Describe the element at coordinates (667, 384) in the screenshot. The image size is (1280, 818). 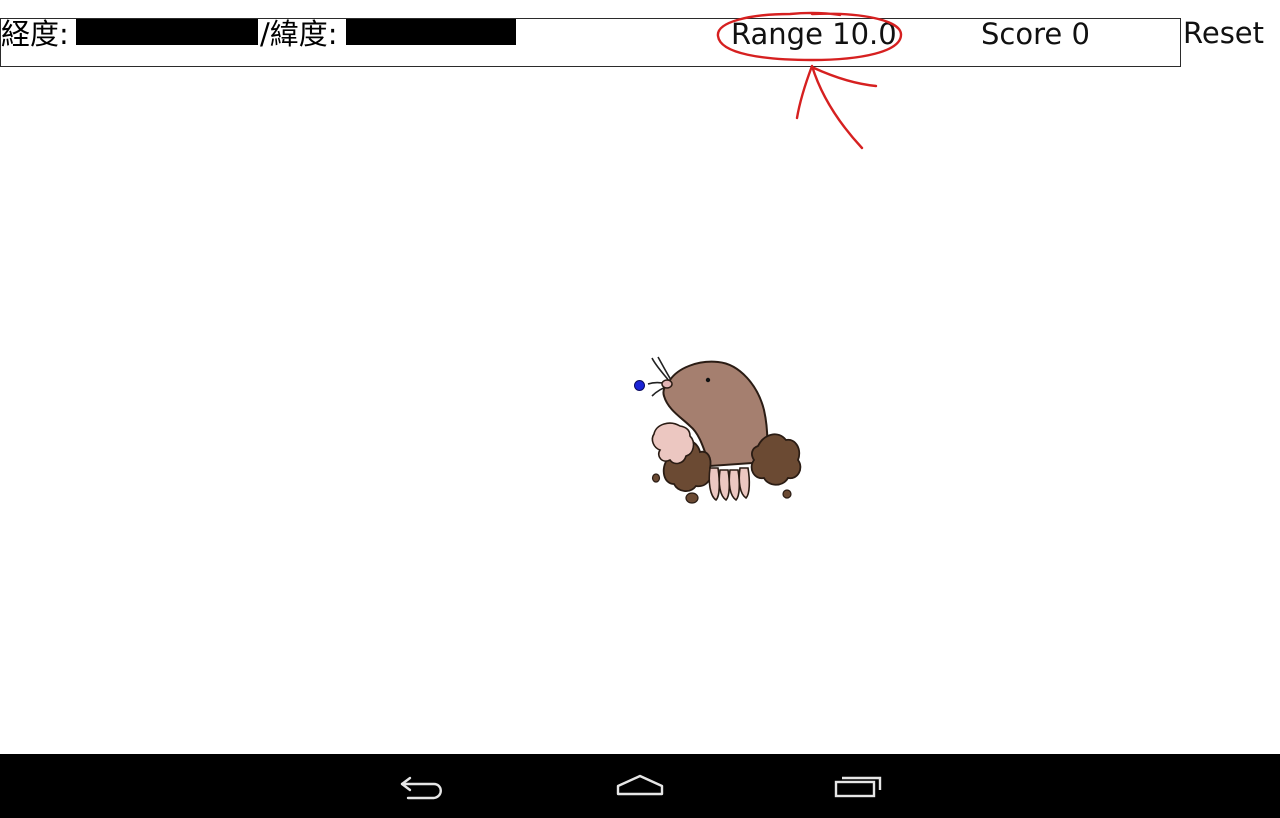
I see `mole-nose` at that location.